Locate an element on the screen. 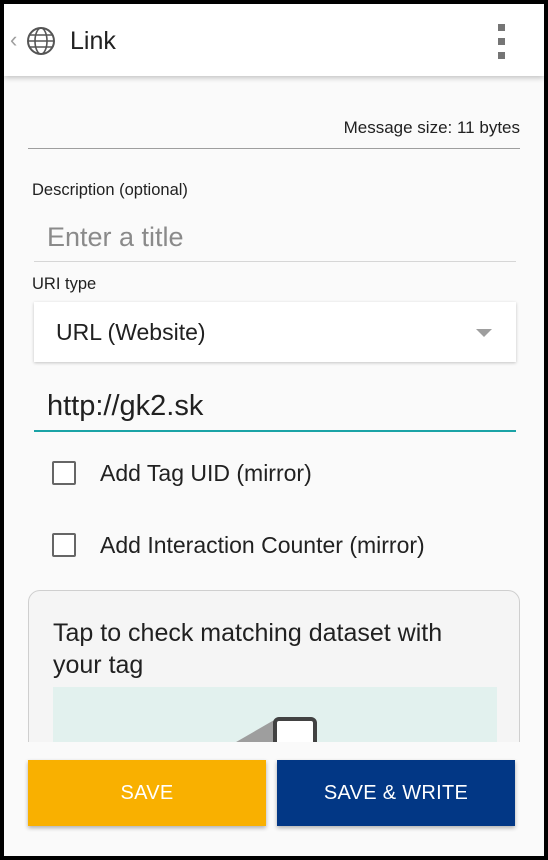  globe-icon is located at coordinates (41, 41).